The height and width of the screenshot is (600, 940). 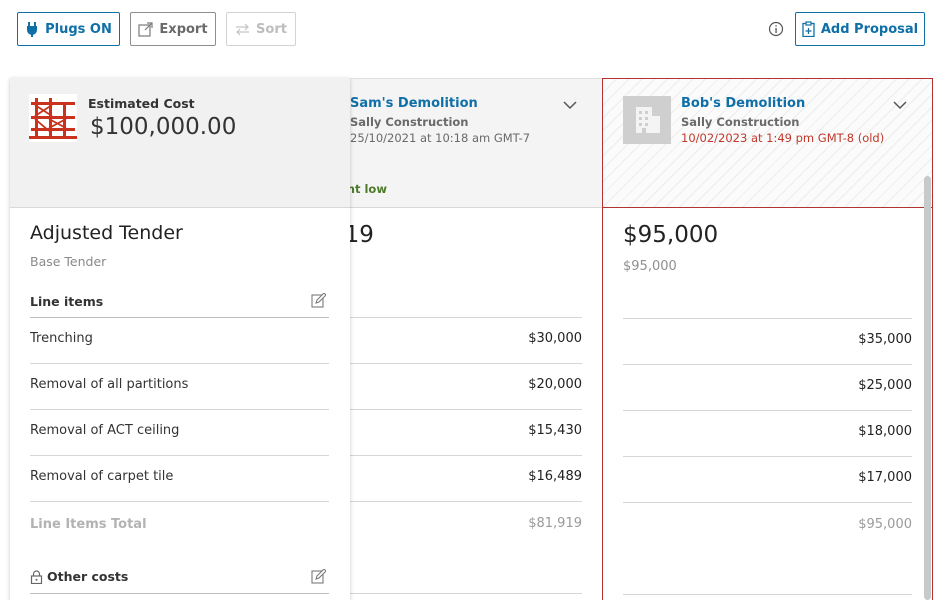 What do you see at coordinates (409, 122) in the screenshot?
I see `sam-company: Sally Construction` at bounding box center [409, 122].